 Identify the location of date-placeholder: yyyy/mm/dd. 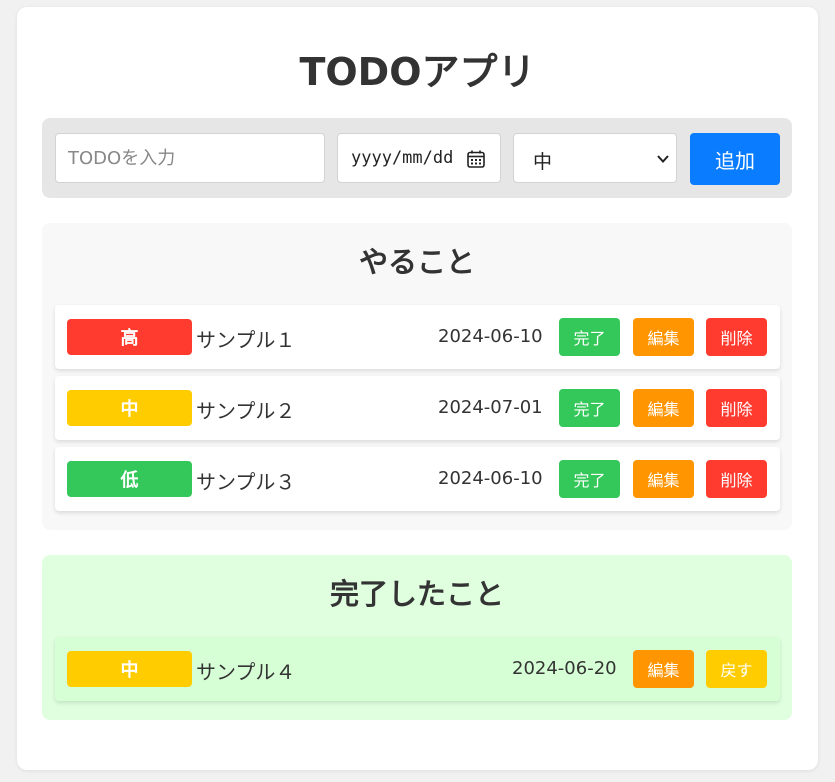
(402, 158).